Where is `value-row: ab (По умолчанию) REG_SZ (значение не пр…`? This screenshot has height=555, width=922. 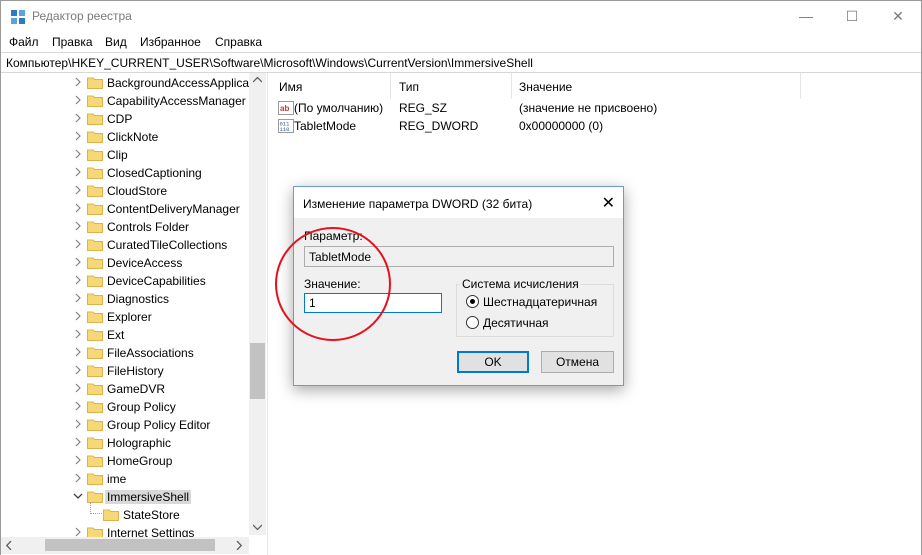
value-row: ab (По умолчанию) REG_SZ (значение не пр… is located at coordinates (592, 108).